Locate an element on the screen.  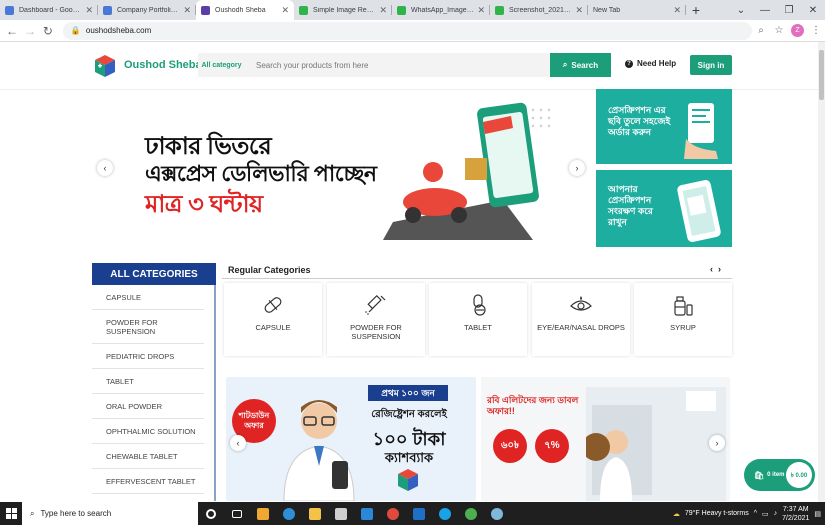
browser-tab: Company Portfolios - G✕ is located at coordinates (147, 10).